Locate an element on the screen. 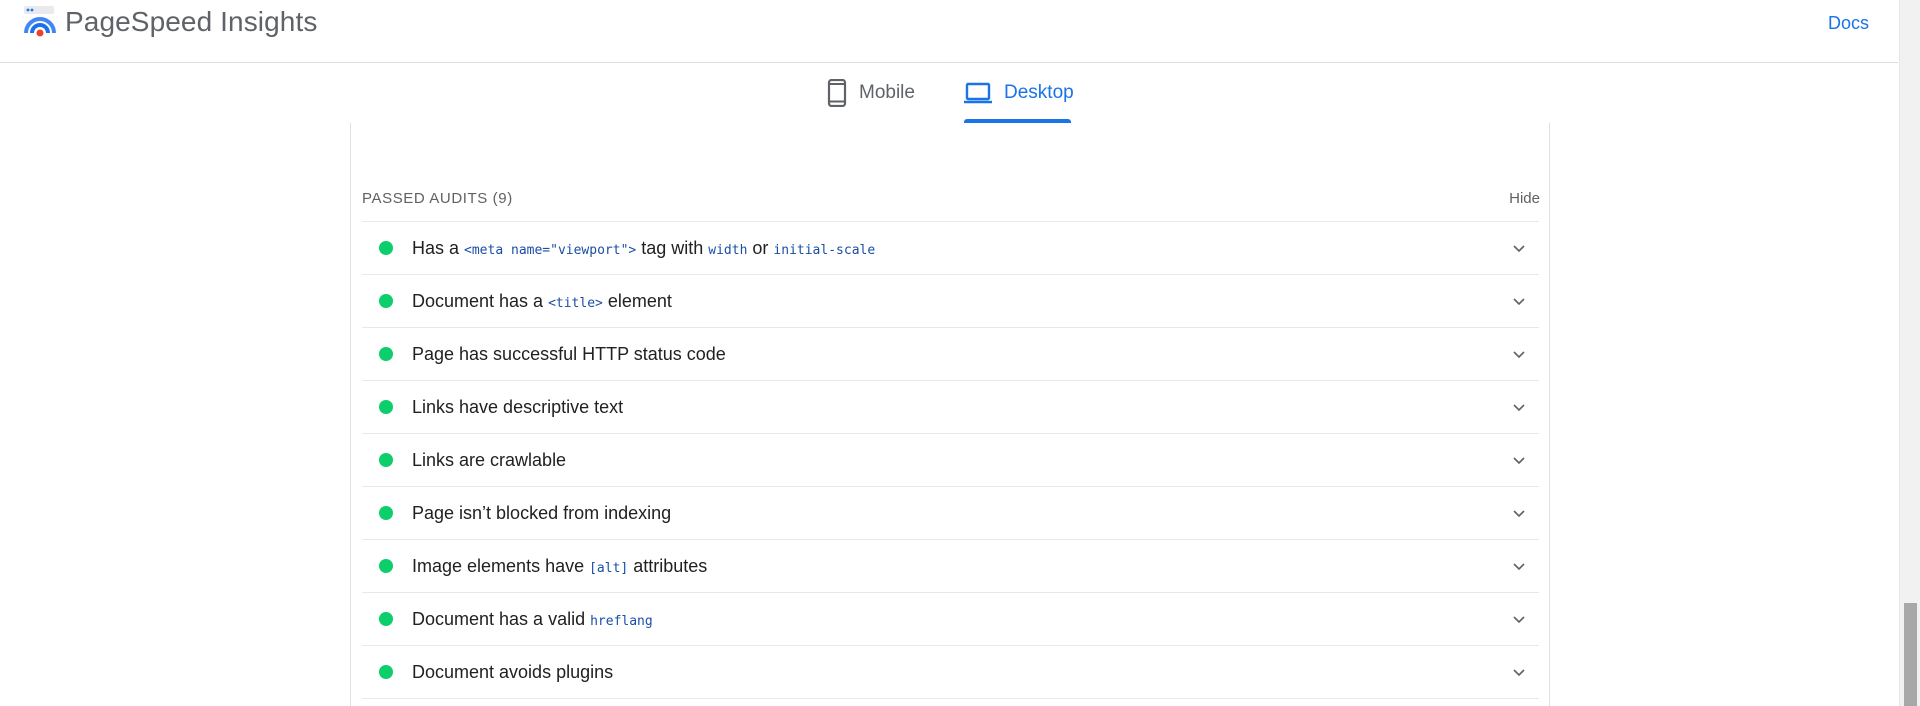 This screenshot has height=706, width=1920. tab-mobile-label: Mobile is located at coordinates (887, 92).